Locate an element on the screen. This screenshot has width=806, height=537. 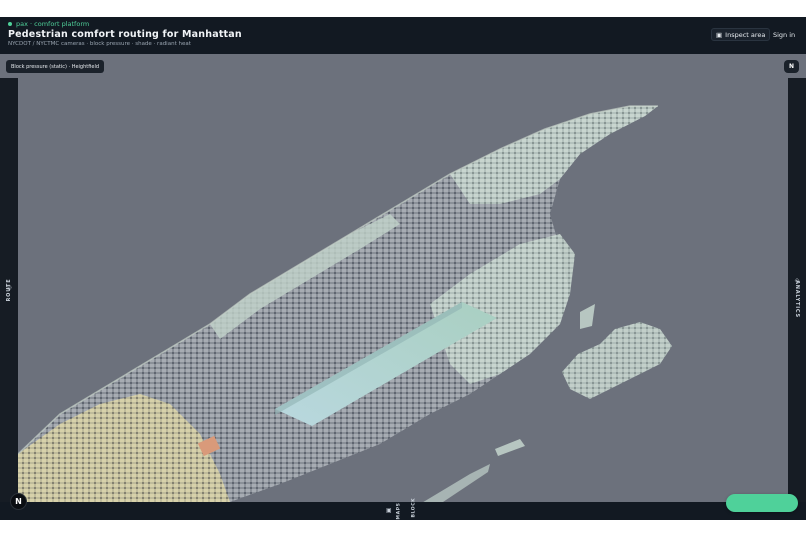
maps-drawer-bar: ▣ MAPS & BLOCK is located at coordinates (403, 511).